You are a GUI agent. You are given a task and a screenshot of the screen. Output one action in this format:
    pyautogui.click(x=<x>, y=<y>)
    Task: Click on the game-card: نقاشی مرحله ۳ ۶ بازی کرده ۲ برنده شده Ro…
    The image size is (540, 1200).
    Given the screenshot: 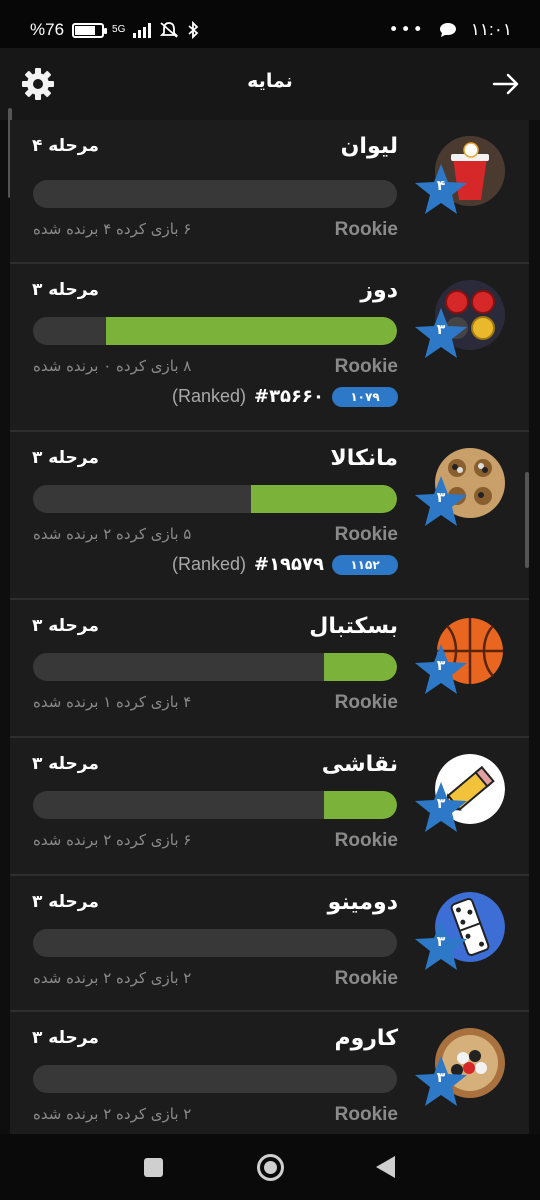 What is the action you would take?
    pyautogui.click(x=269, y=807)
    